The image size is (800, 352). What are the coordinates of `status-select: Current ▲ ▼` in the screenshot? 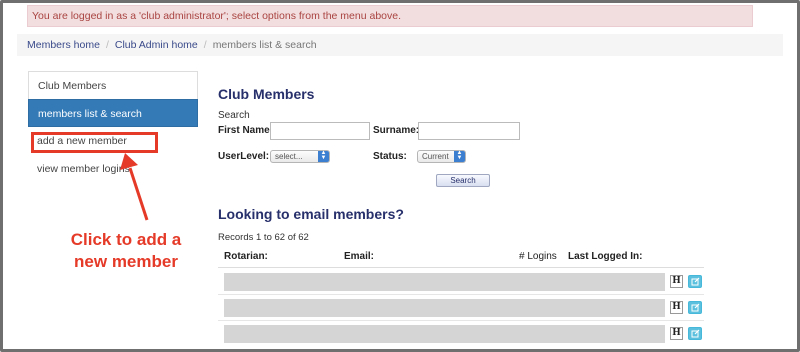 It's located at (441, 156).